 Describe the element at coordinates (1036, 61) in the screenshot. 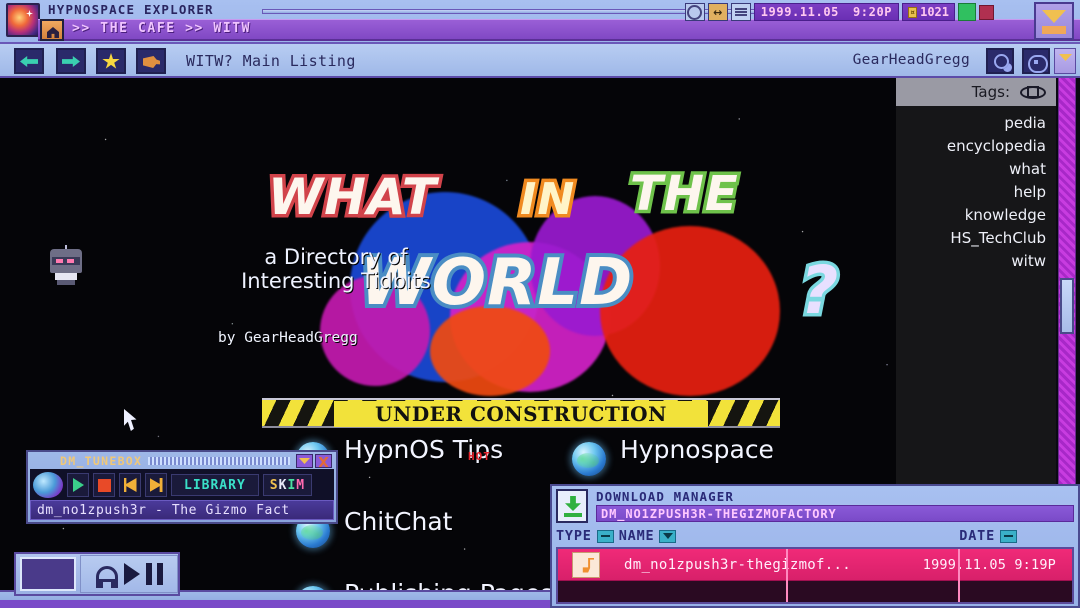

I see `user-badge-icon` at that location.